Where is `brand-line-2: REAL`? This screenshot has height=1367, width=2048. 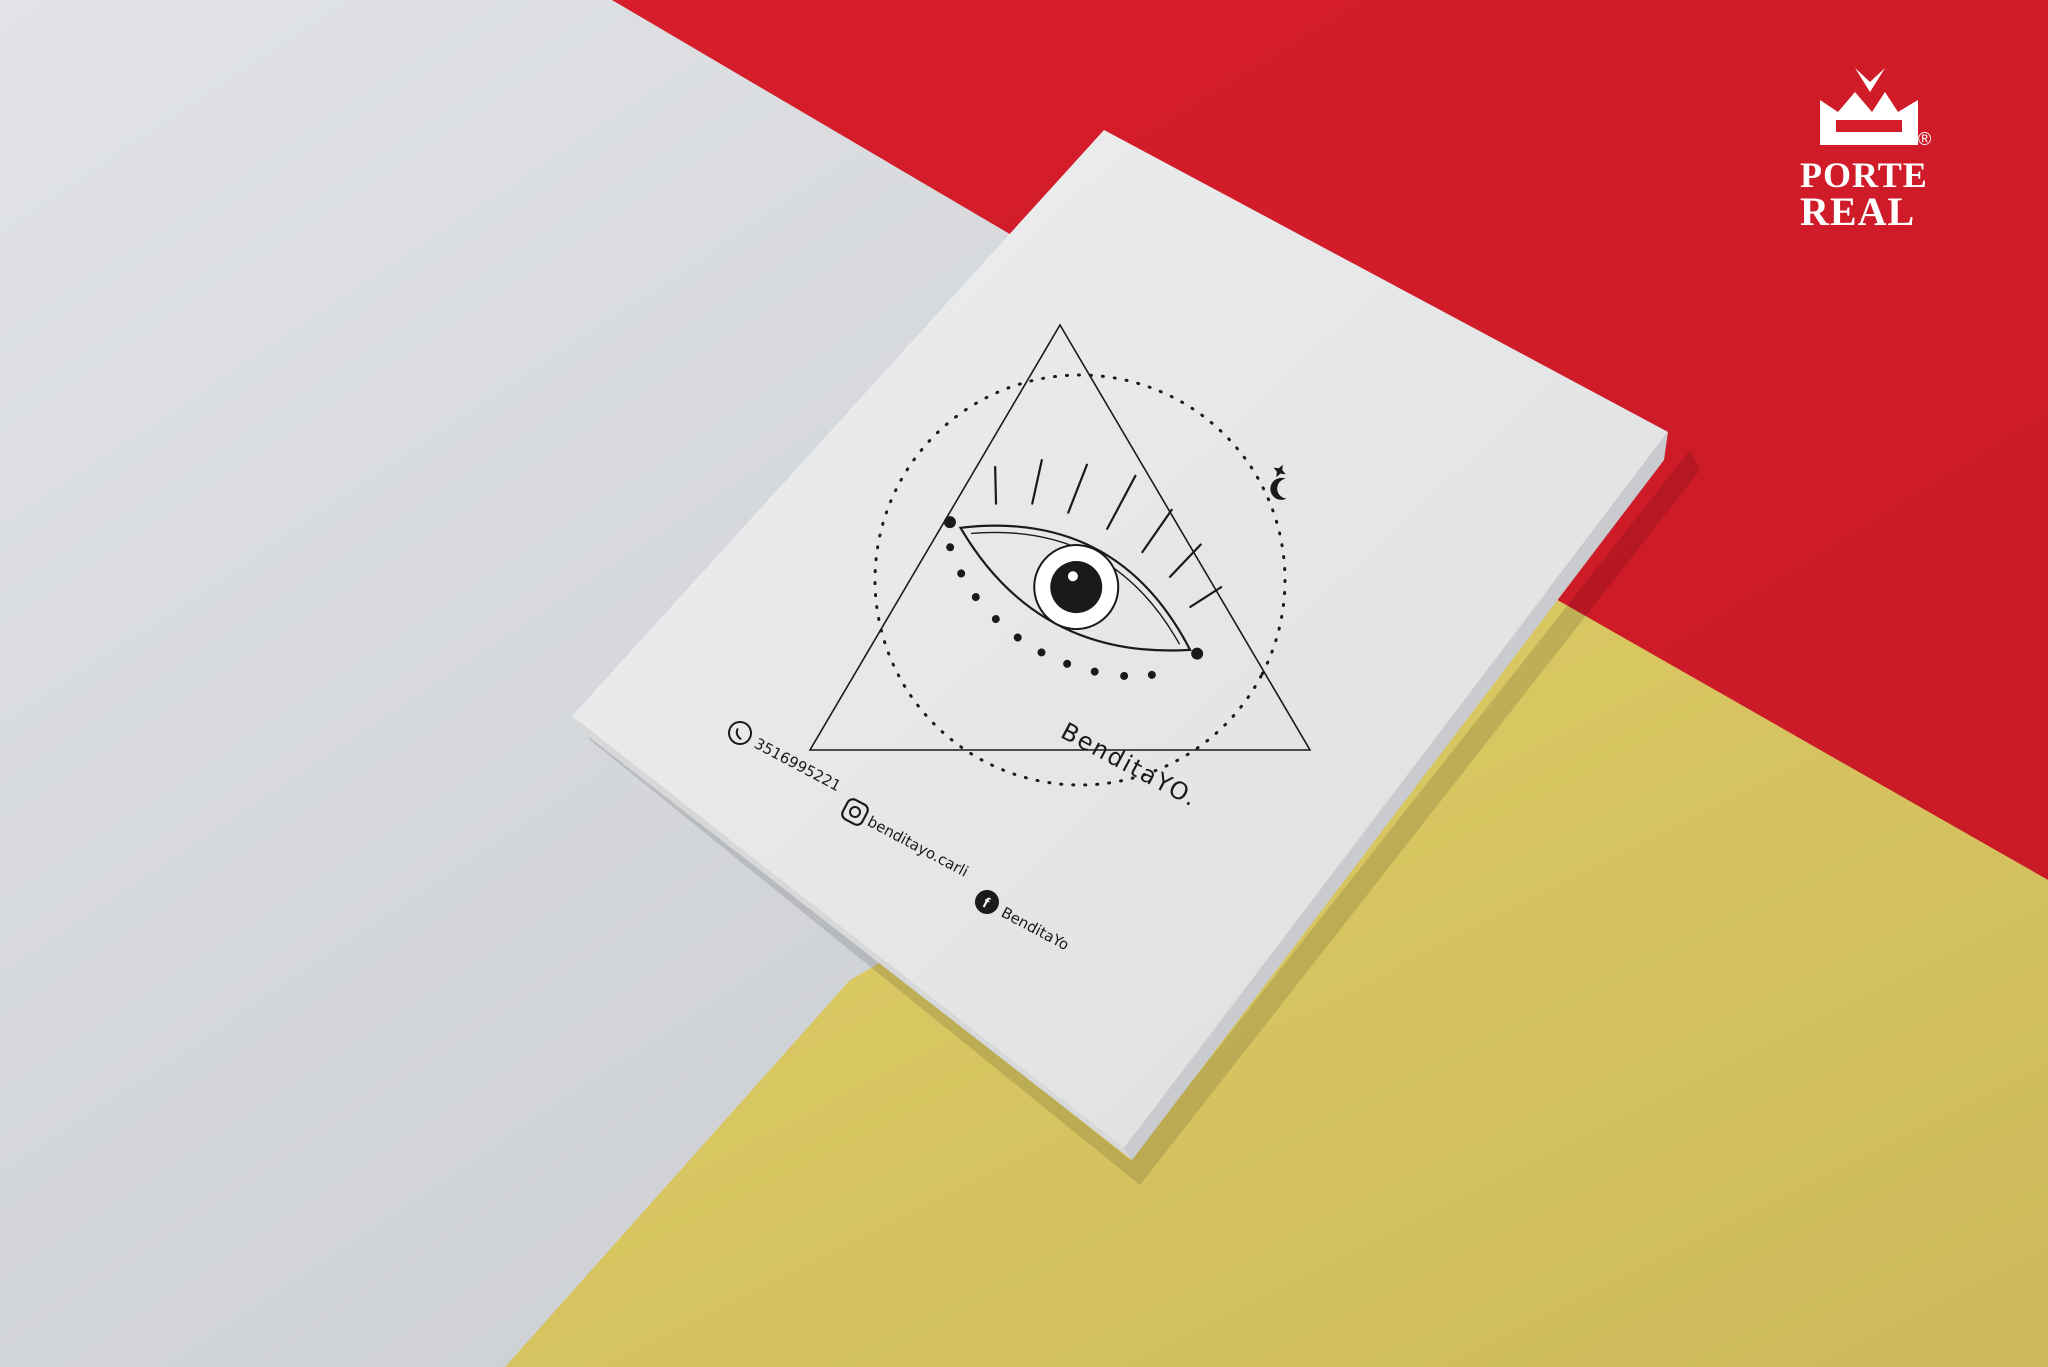
brand-line-2: REAL is located at coordinates (1857, 211).